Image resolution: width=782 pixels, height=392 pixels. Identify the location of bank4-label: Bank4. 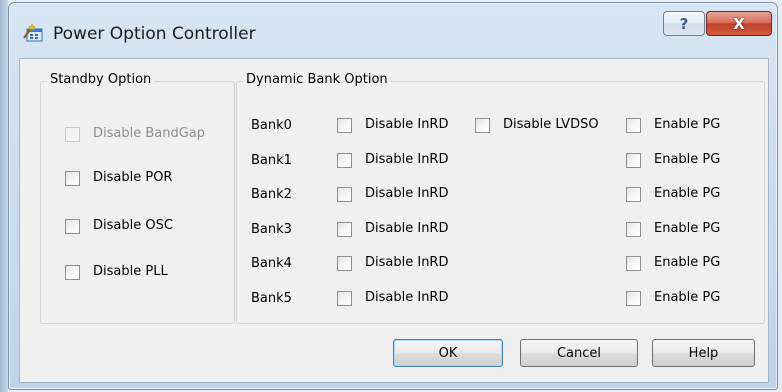
(271, 263).